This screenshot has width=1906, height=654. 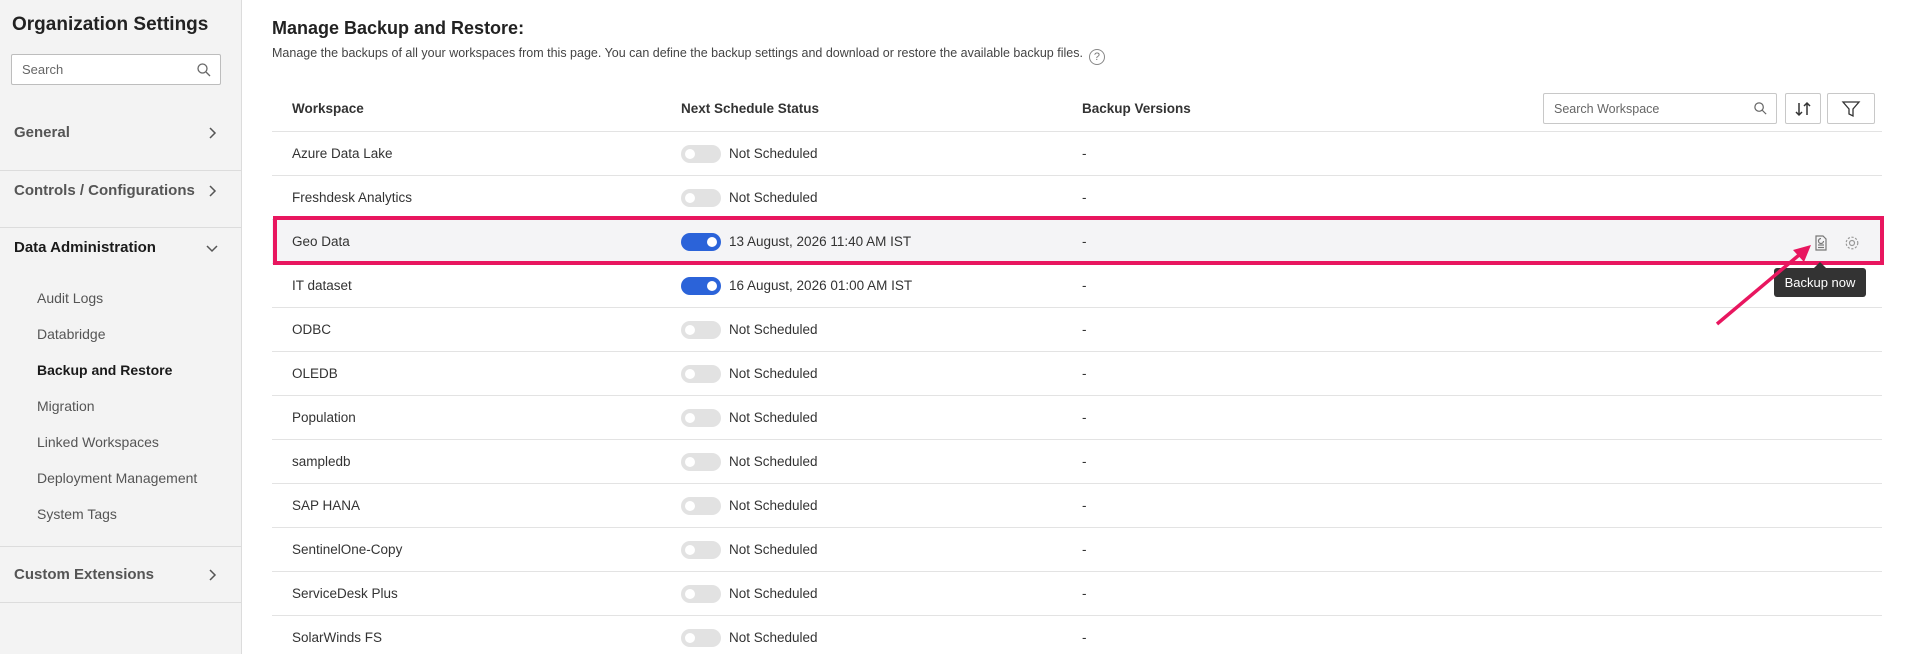 What do you see at coordinates (1077, 242) in the screenshot?
I see `table-row: Geo Data 13 August, 2026 11:40 AM IST -` at bounding box center [1077, 242].